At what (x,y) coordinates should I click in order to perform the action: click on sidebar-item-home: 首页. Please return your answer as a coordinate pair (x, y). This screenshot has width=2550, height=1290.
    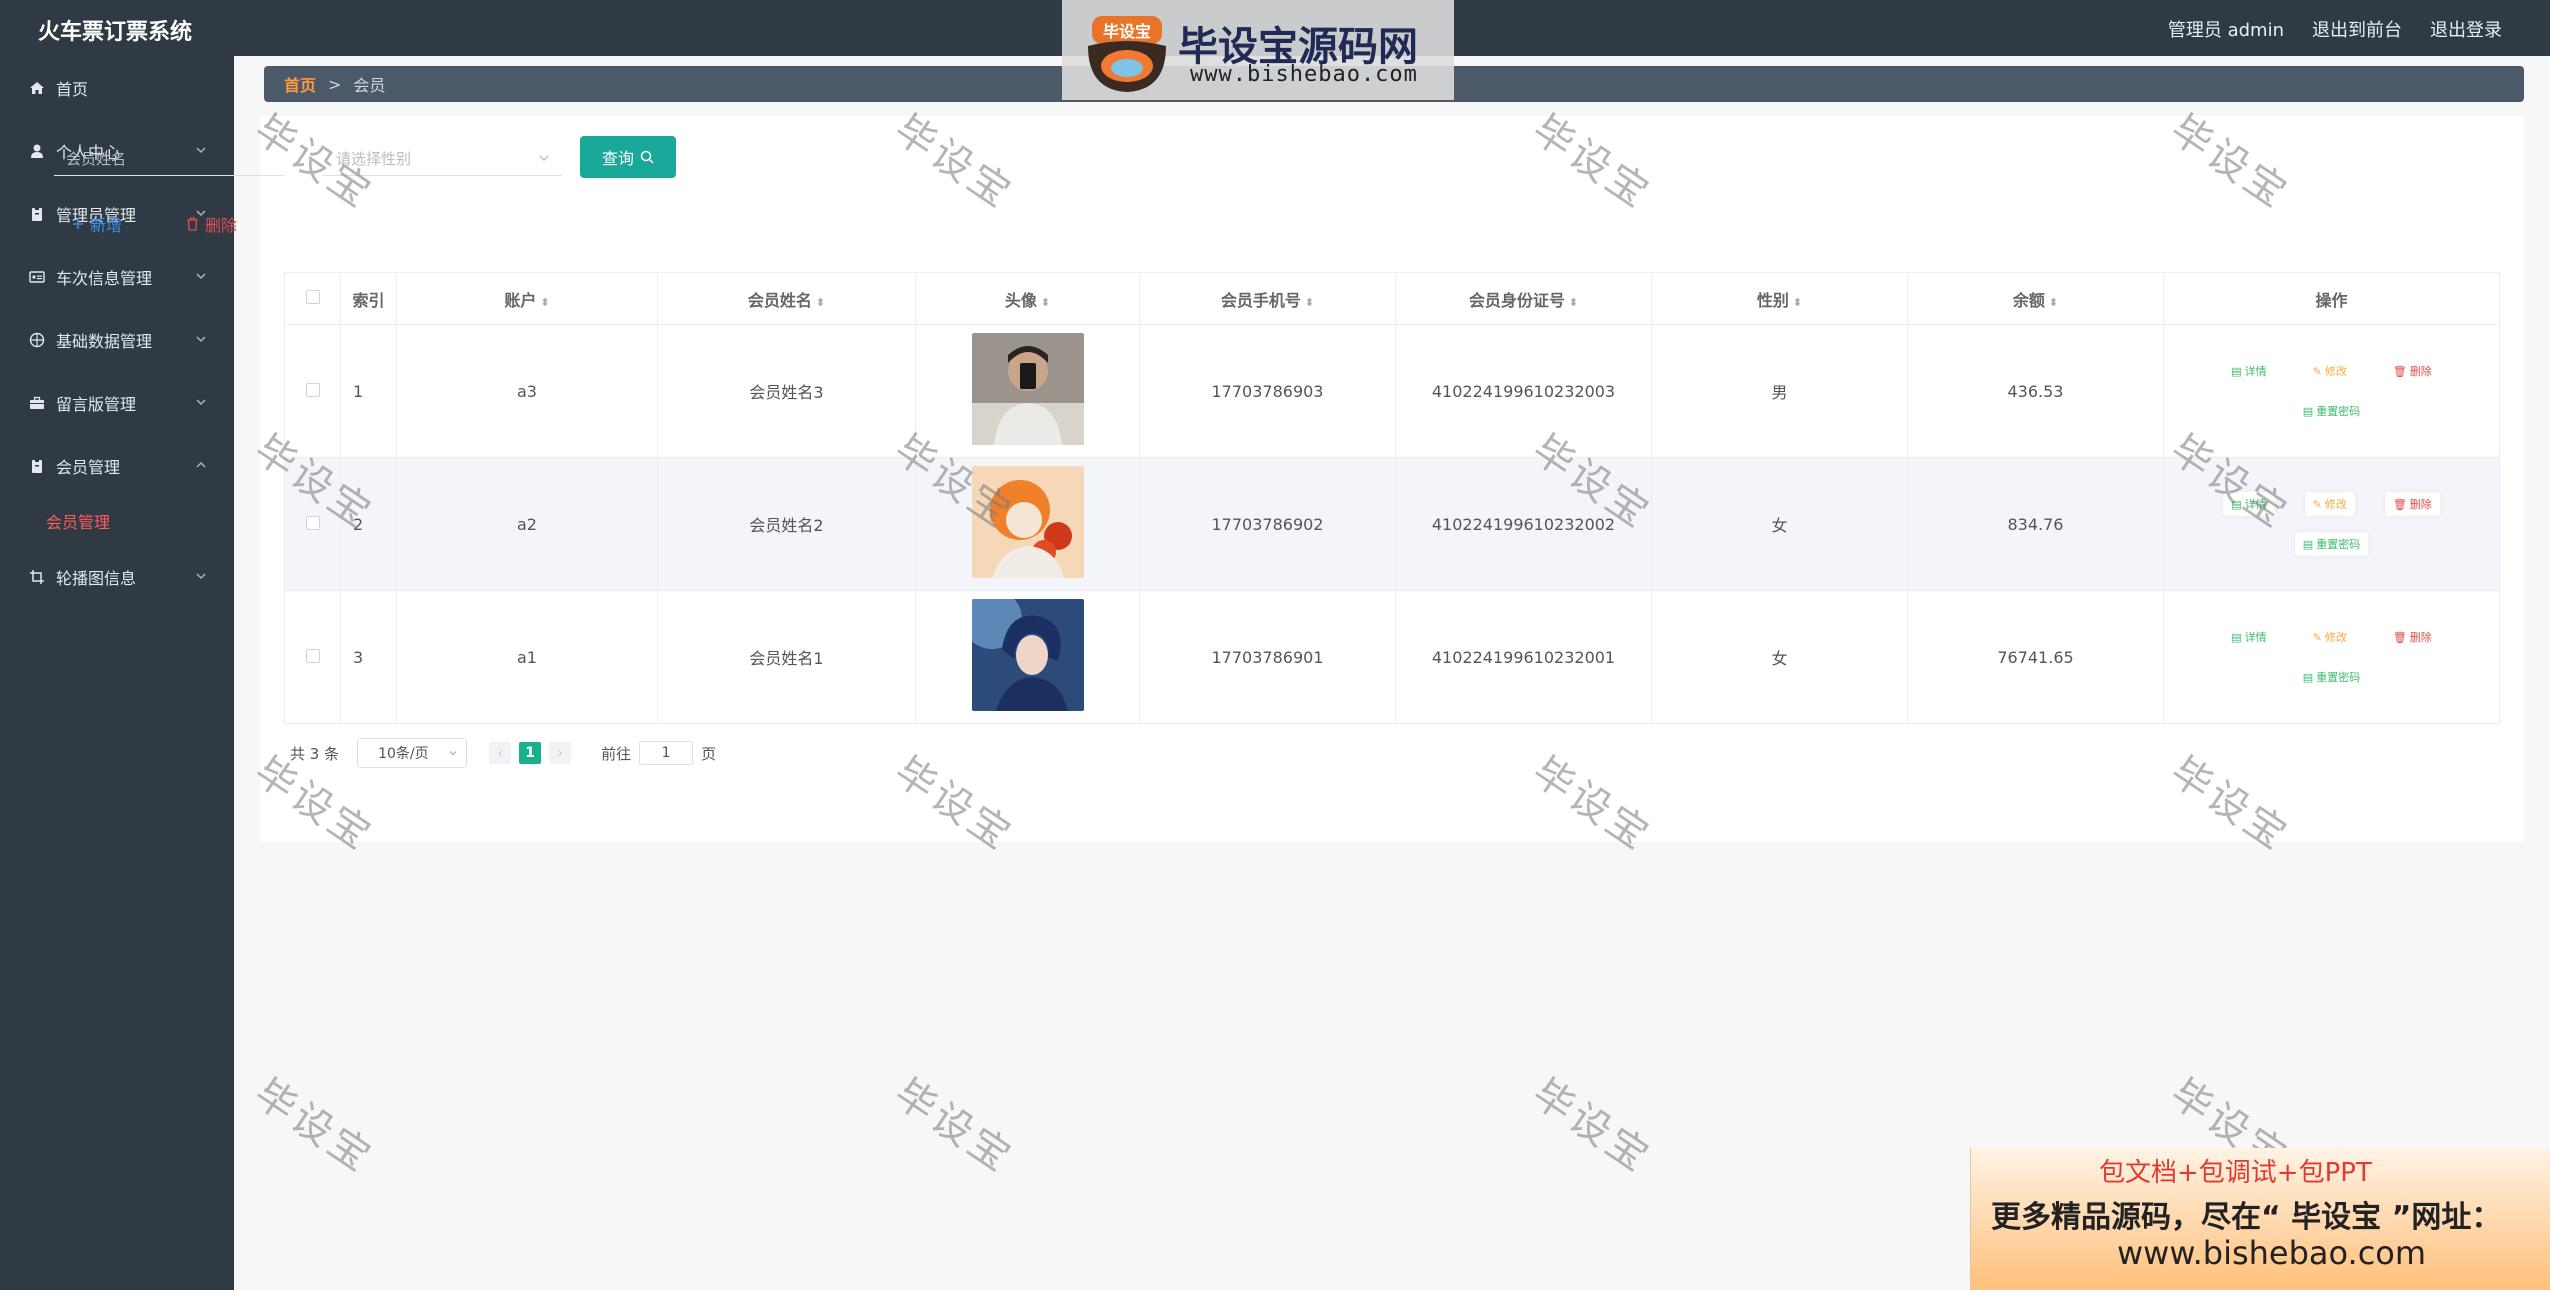
    Looking at the image, I should click on (117, 87).